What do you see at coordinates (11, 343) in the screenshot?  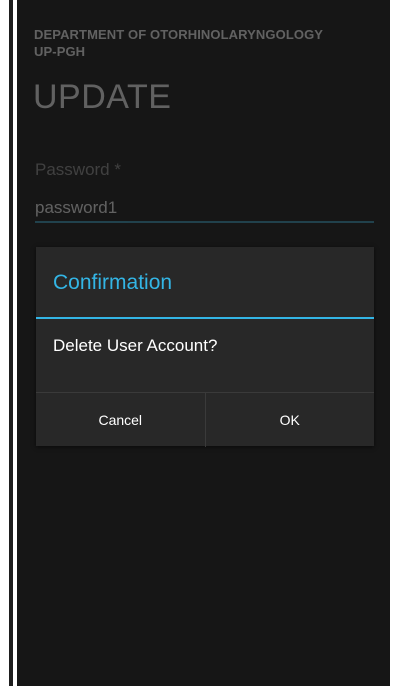 I see `left-edge-line` at bounding box center [11, 343].